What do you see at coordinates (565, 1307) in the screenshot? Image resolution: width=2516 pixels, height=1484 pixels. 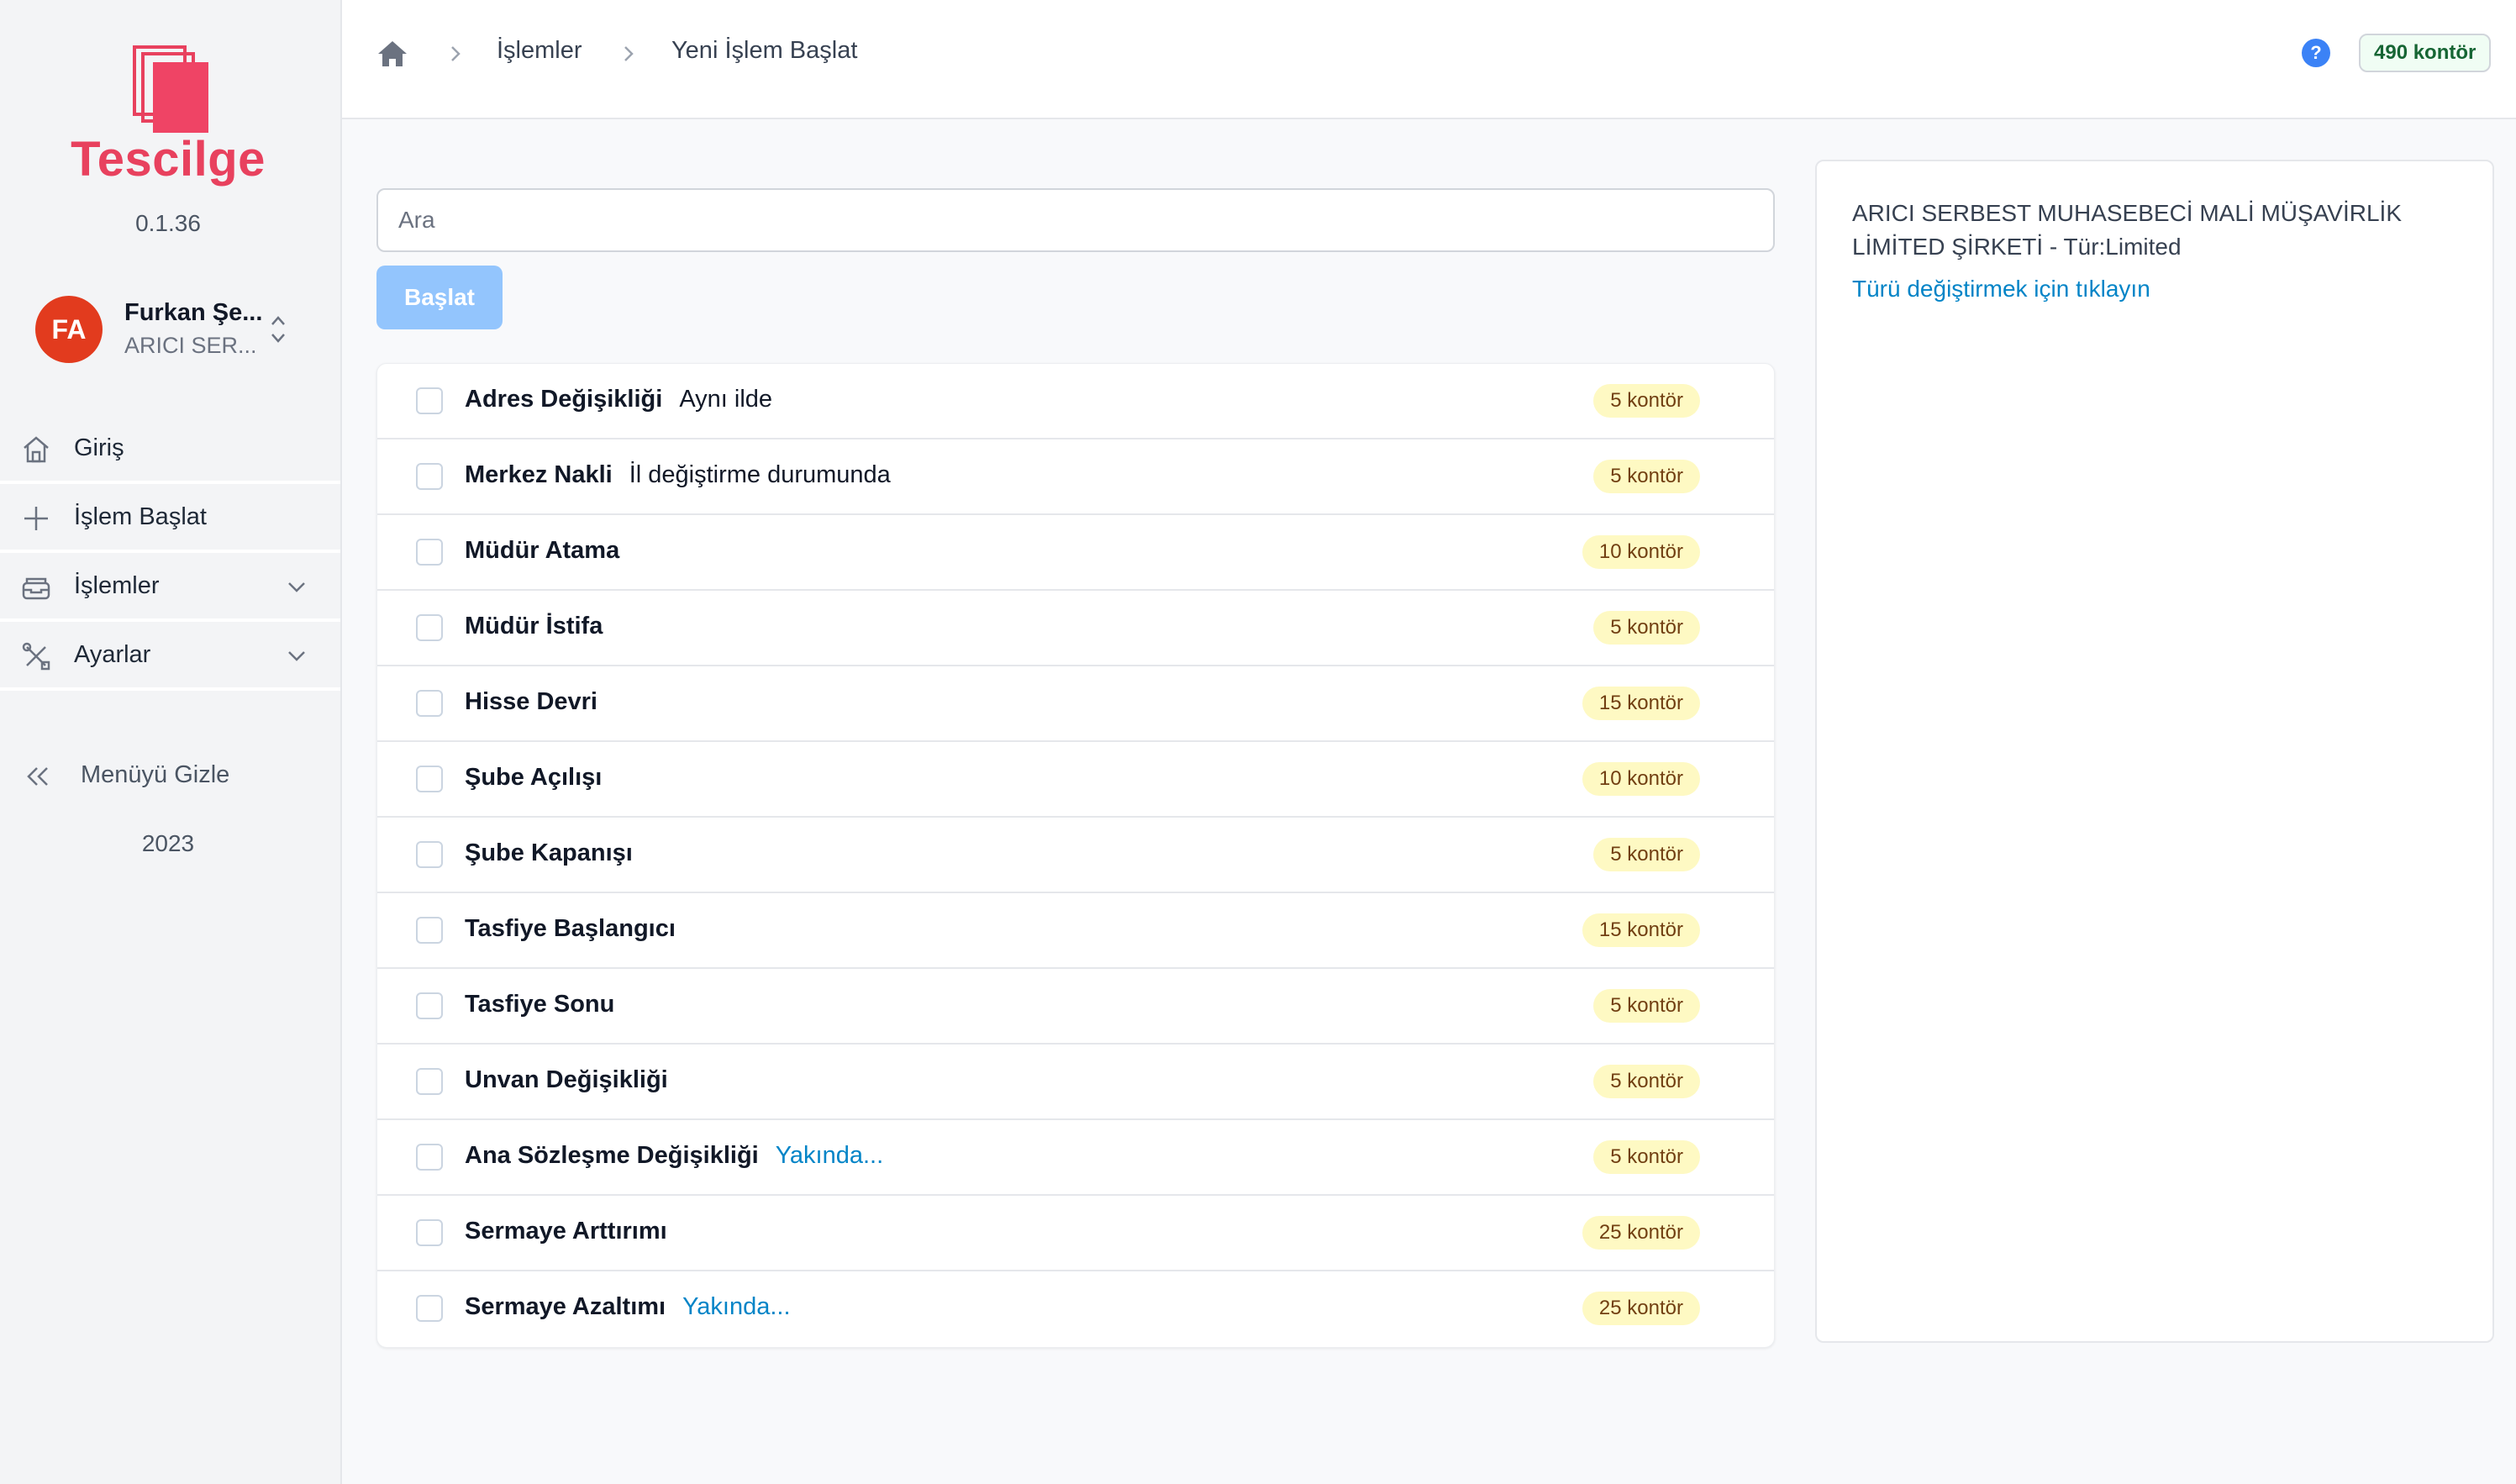 I see `operation-label: Sermaye Azaltımı` at bounding box center [565, 1307].